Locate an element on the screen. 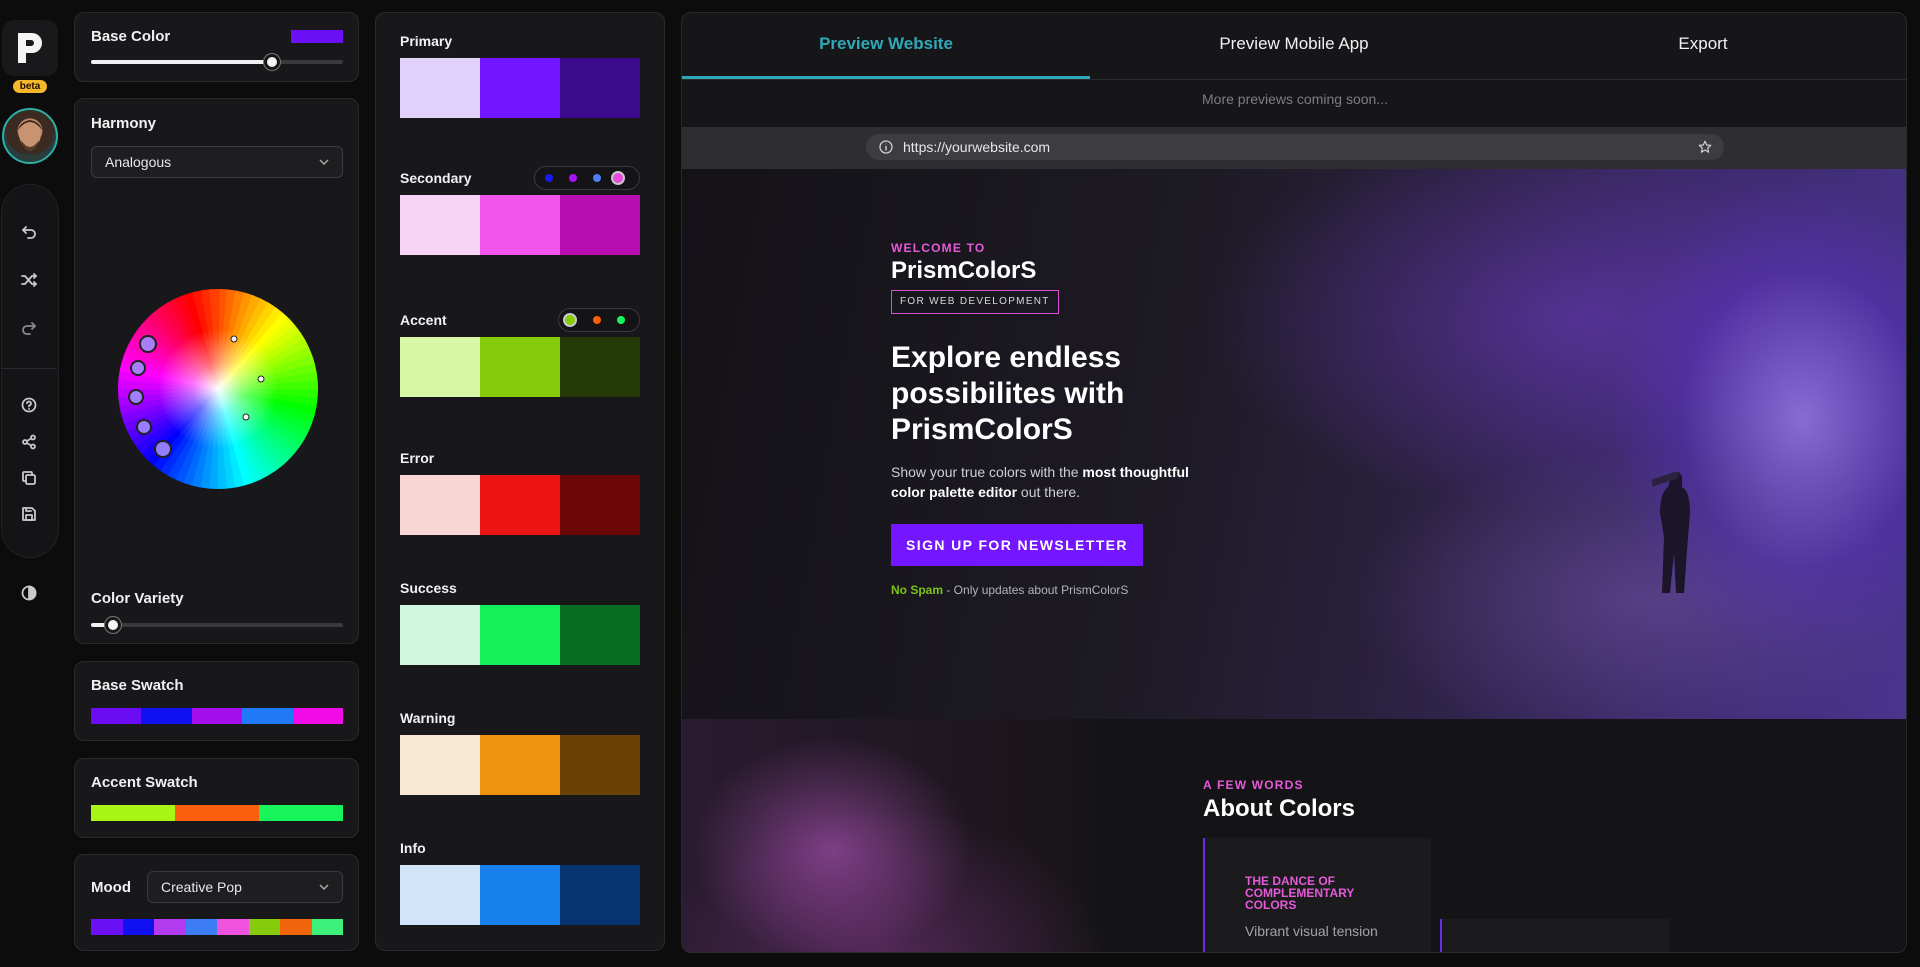 Image resolution: width=1920 pixels, height=967 pixels. shuffle-icon is located at coordinates (29, 280).